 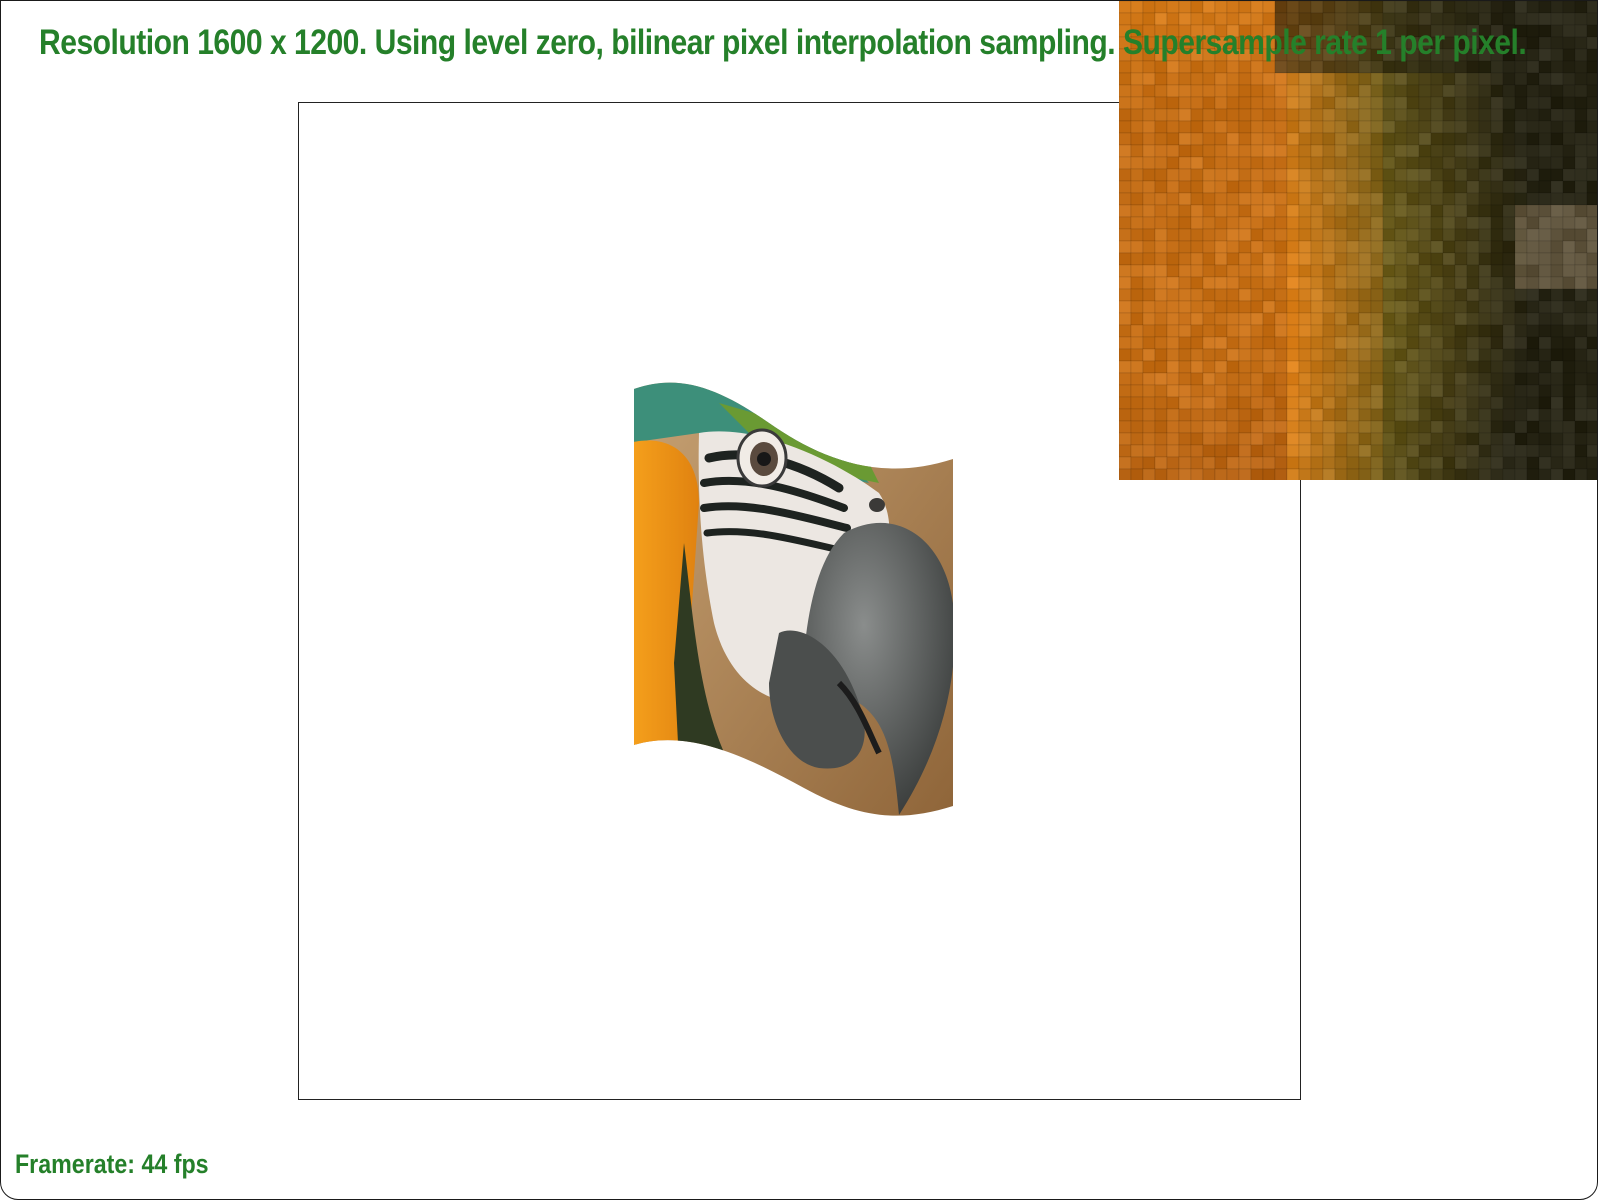 What do you see at coordinates (793, 599) in the screenshot?
I see `parrot-image` at bounding box center [793, 599].